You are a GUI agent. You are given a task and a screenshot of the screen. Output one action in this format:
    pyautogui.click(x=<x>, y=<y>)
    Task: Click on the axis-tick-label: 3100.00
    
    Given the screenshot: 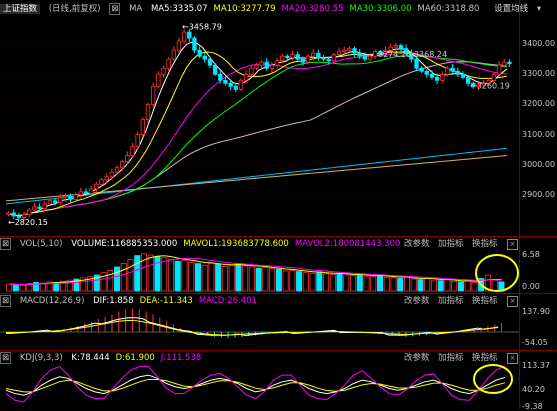 What is the action you would take?
    pyautogui.click(x=539, y=134)
    